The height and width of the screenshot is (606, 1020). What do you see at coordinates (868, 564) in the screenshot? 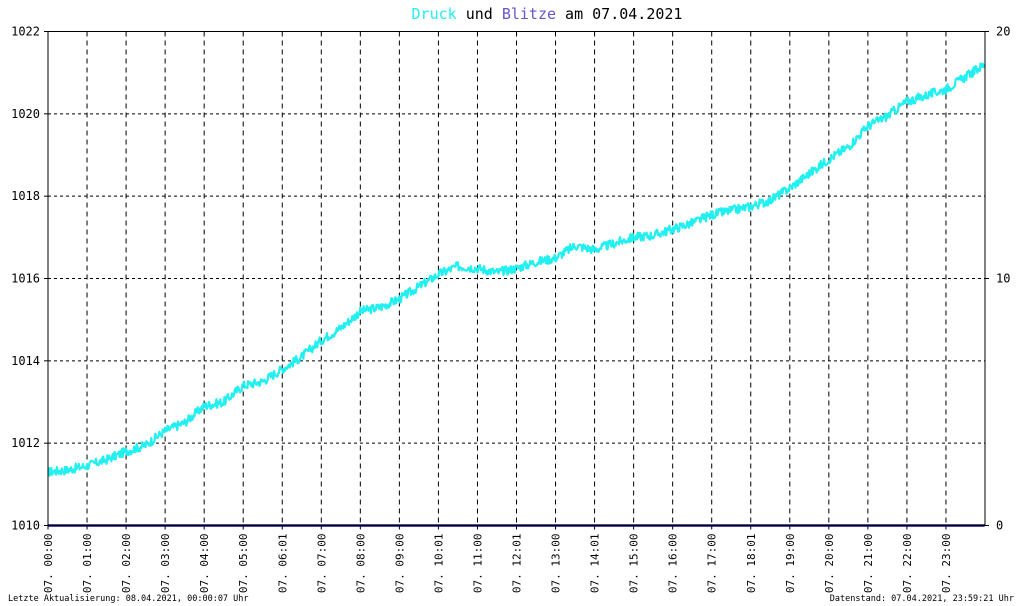
I see `x-tick-label: 07. 21:00` at bounding box center [868, 564].